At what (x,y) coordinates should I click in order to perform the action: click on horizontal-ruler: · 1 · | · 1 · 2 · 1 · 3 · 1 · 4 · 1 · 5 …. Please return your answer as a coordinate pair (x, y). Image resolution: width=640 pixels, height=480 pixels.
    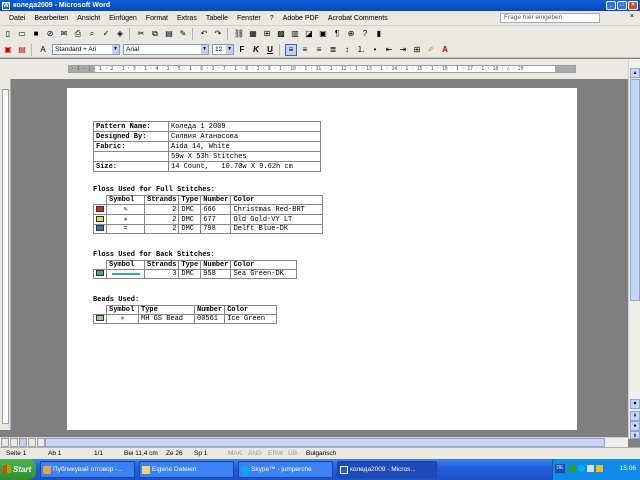
    Looking at the image, I should click on (320, 69).